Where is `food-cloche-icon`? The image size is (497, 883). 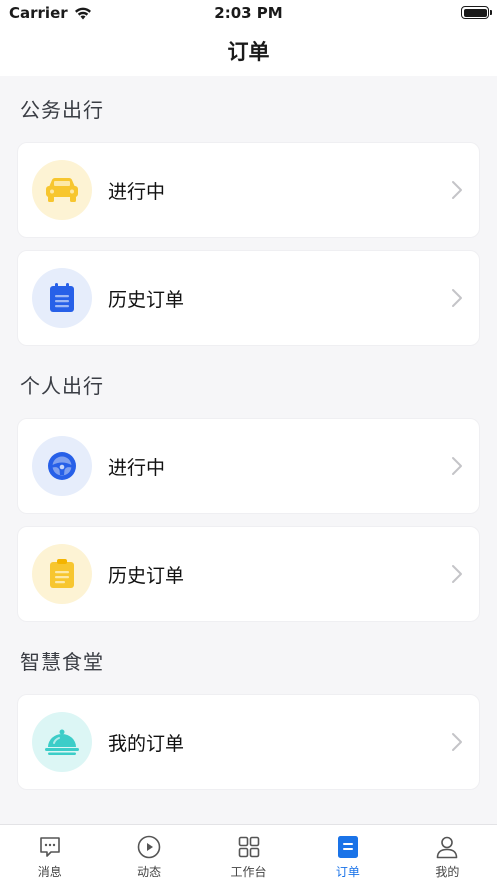 food-cloche-icon is located at coordinates (62, 742).